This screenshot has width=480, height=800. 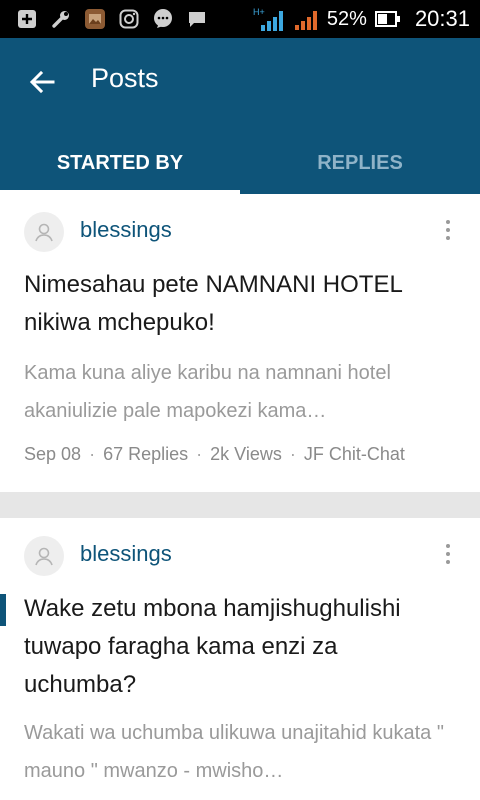 What do you see at coordinates (259, 12) in the screenshot?
I see `svg-text: H+` at bounding box center [259, 12].